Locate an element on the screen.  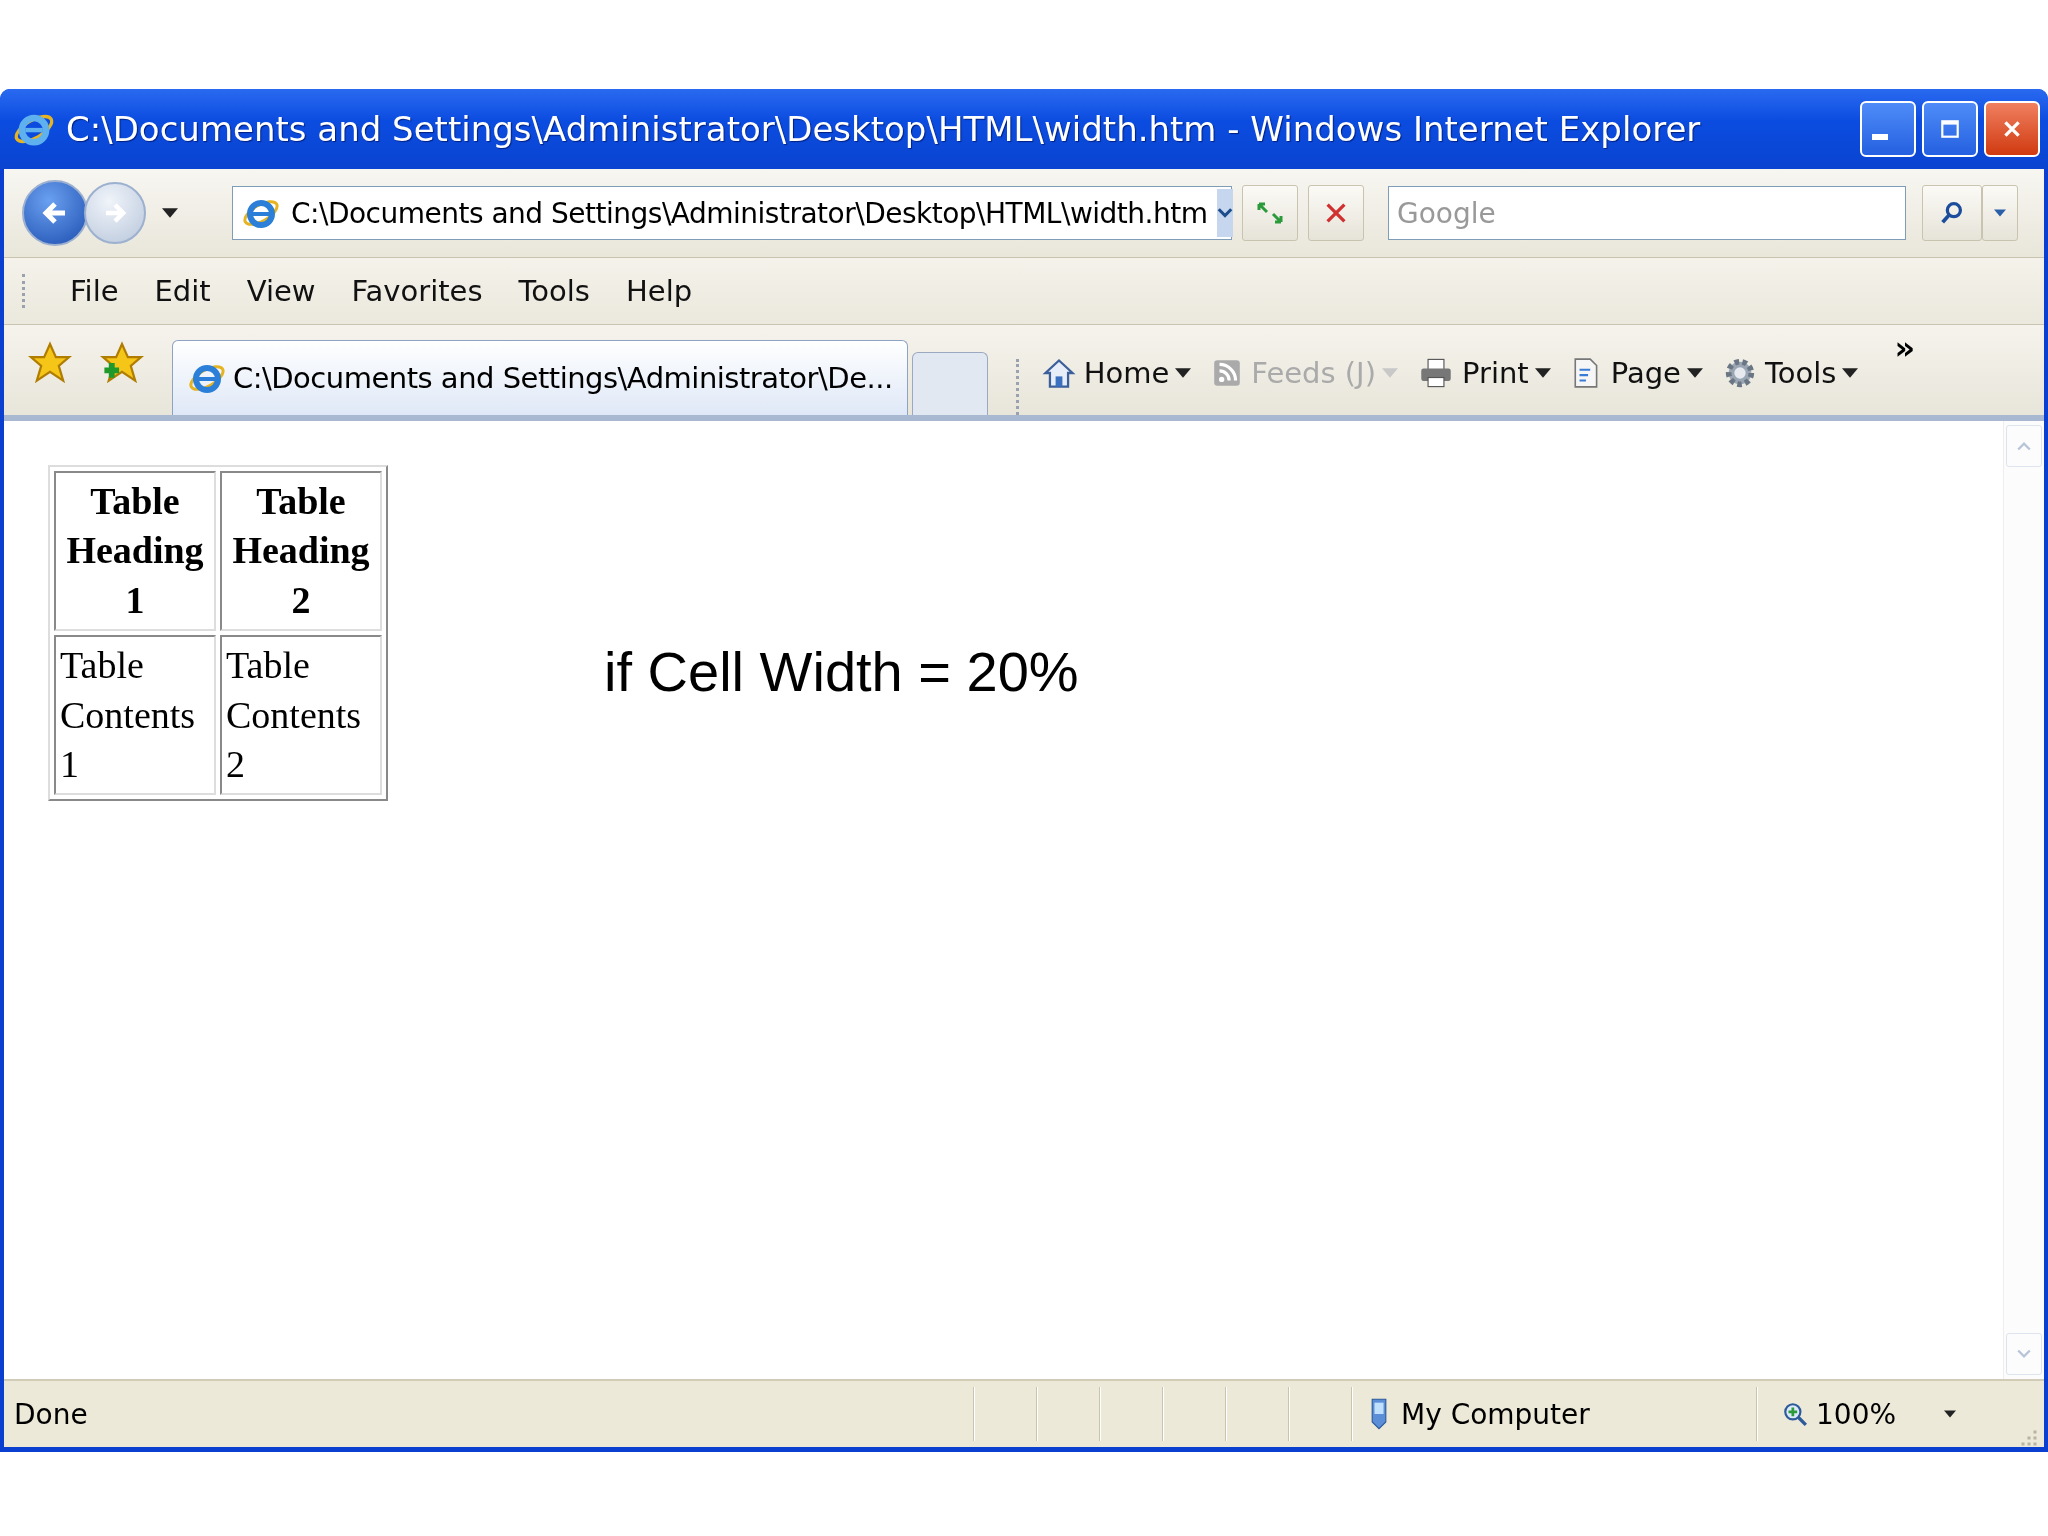
caption-text: if Cell Width = 20% is located at coordinates (841, 671).